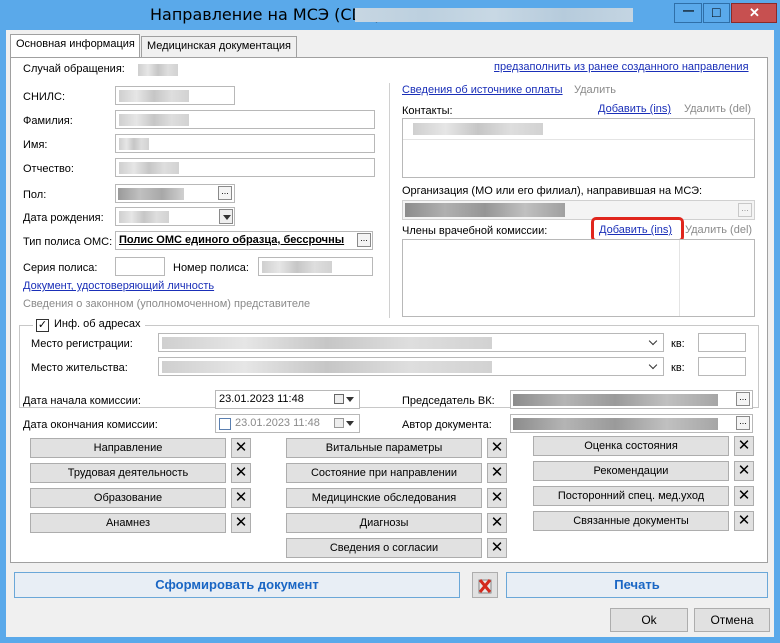  I want to click on payment-delete-link: Удалить, so click(595, 90).